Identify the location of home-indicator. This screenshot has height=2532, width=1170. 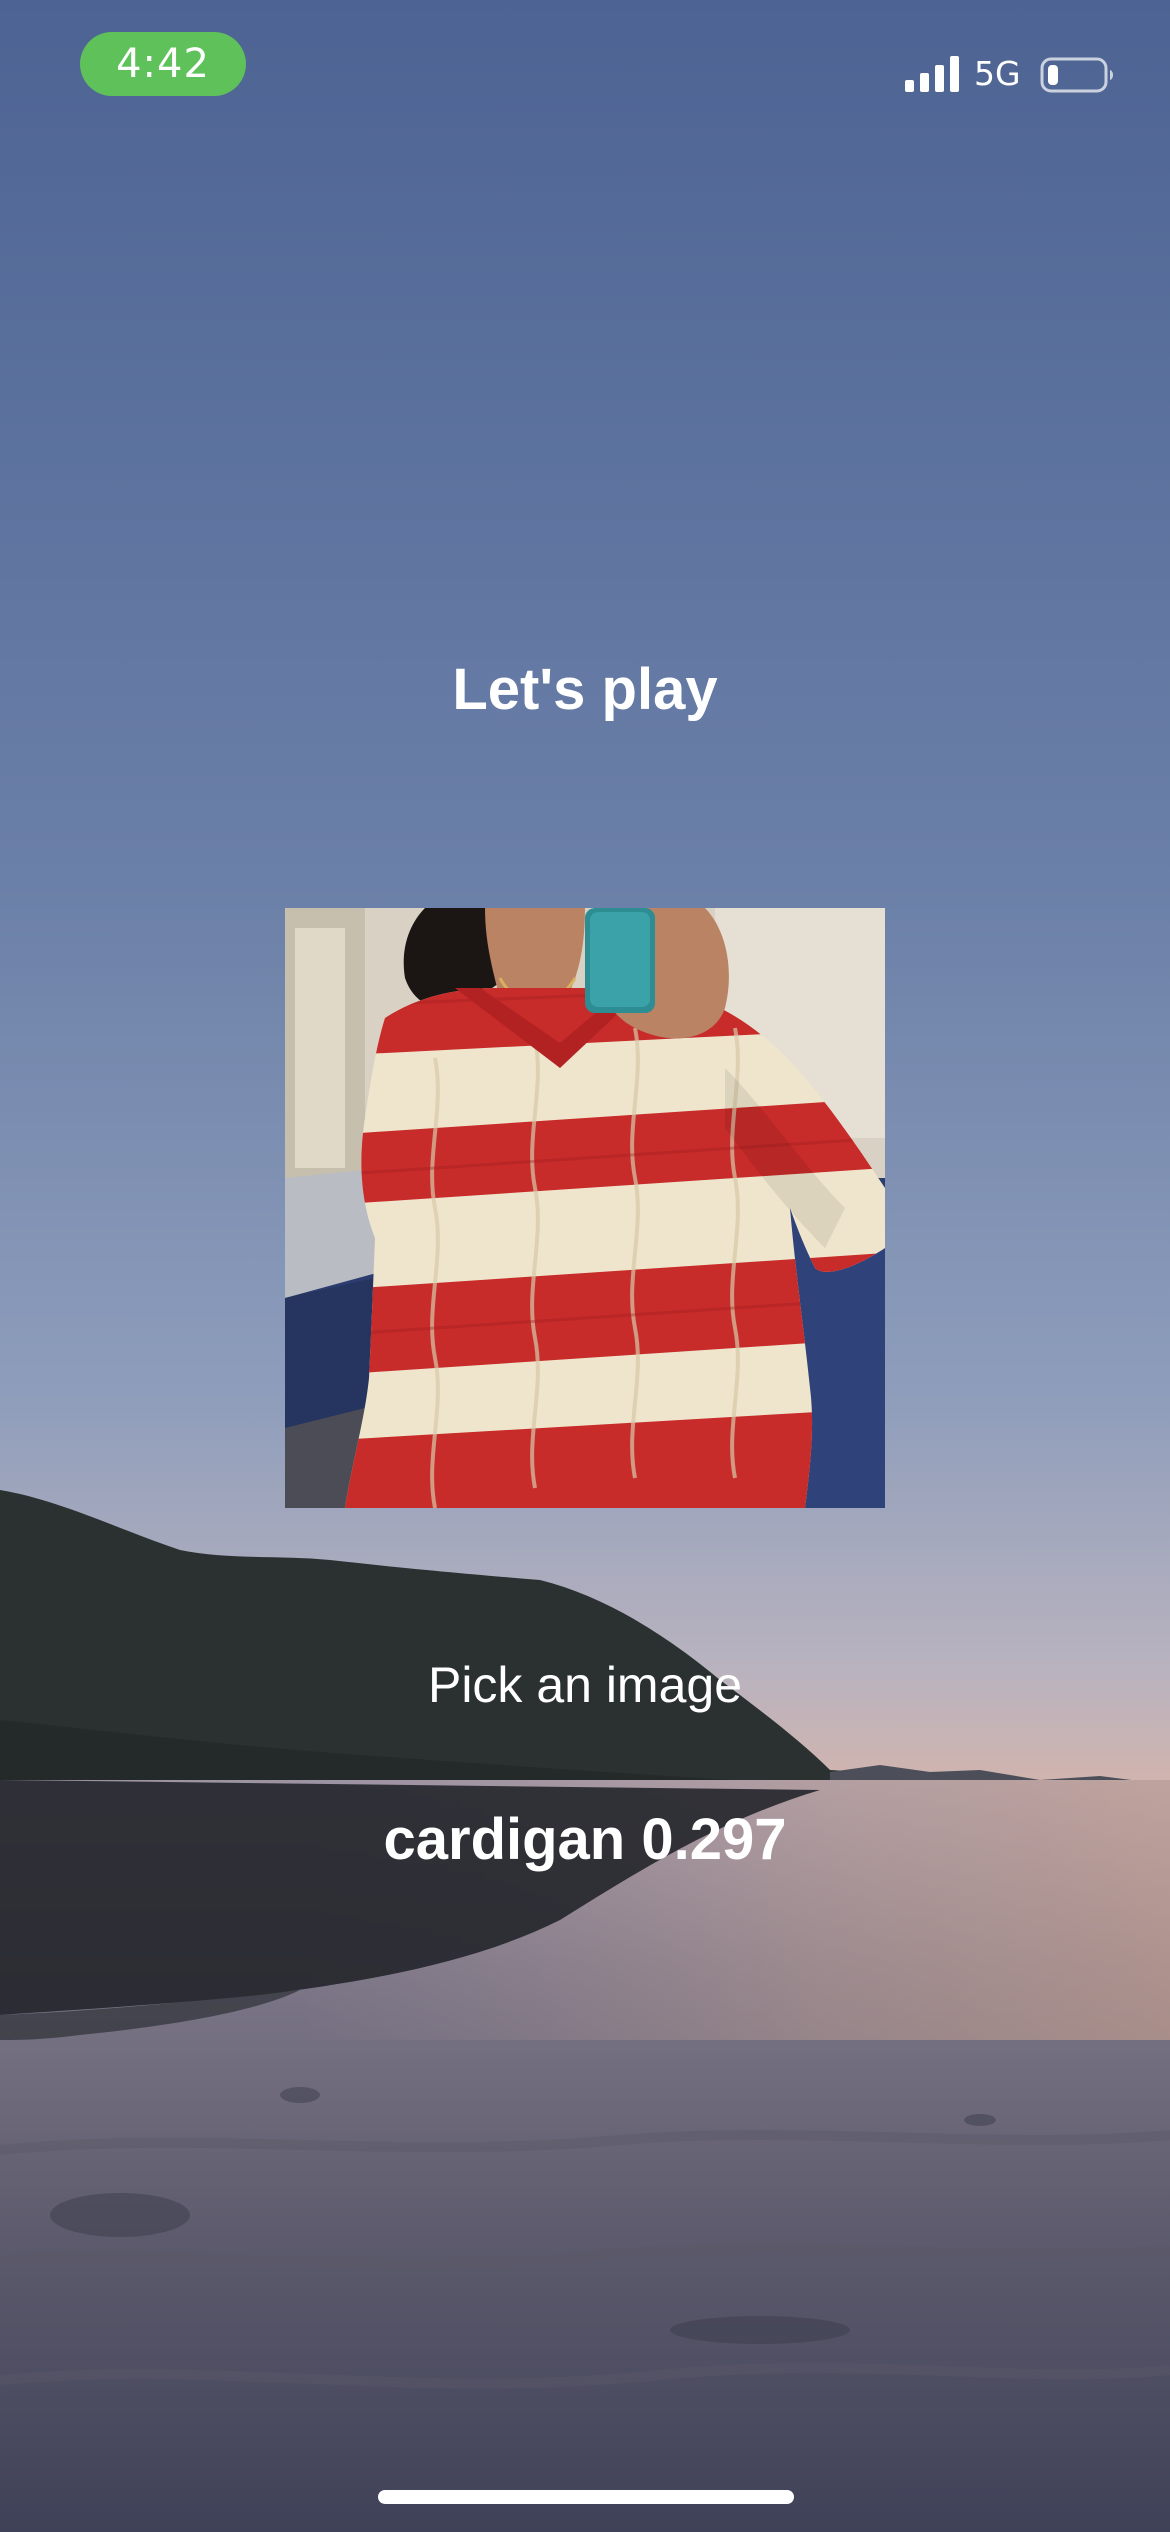
(586, 2497).